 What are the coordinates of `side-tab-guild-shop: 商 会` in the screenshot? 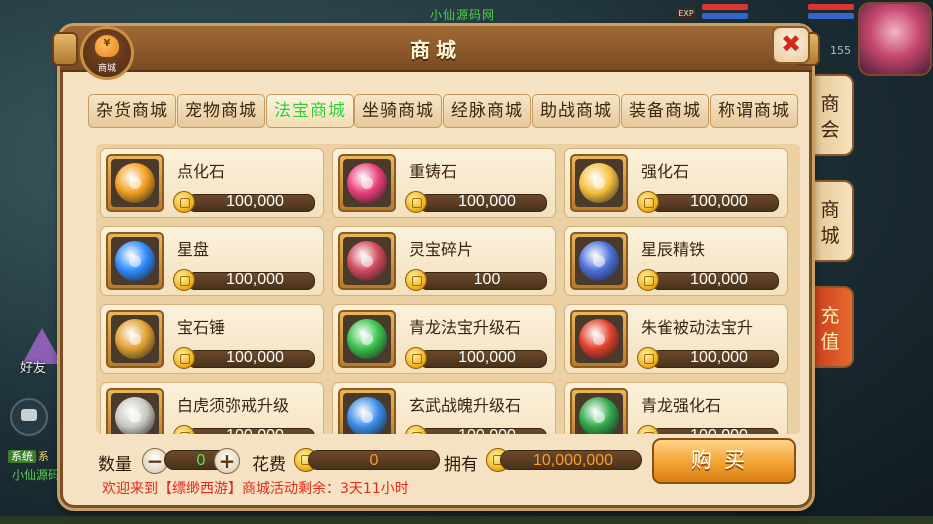 It's located at (831, 115).